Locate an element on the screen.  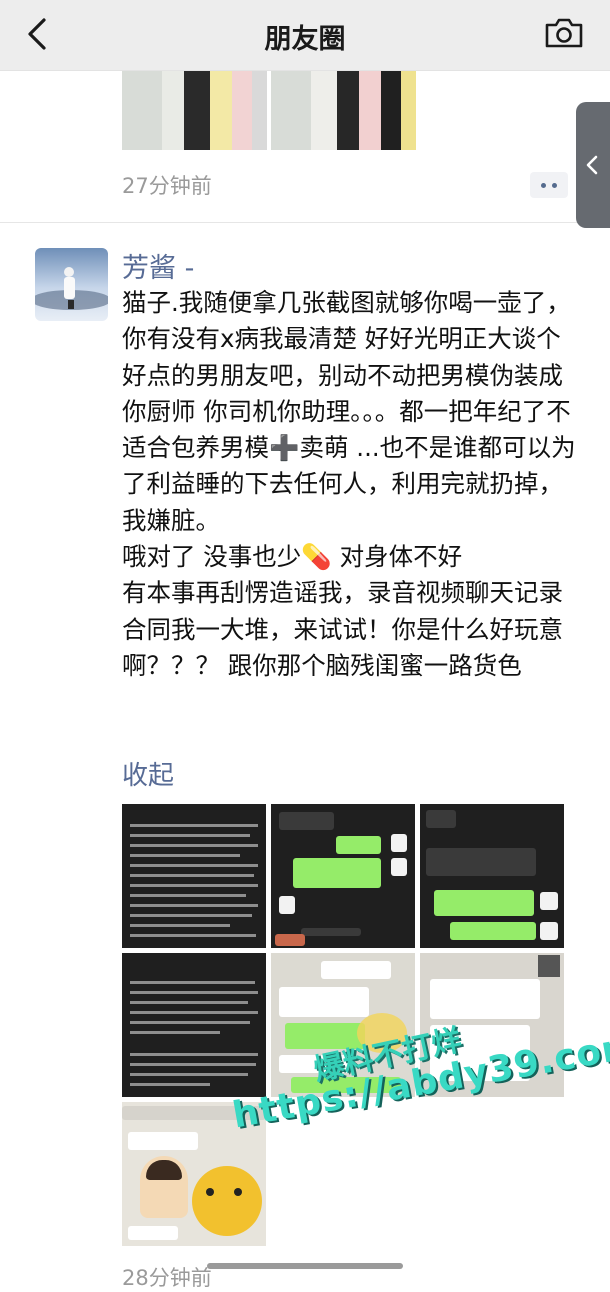
post-timestamp: 27分钟前 is located at coordinates (167, 186).